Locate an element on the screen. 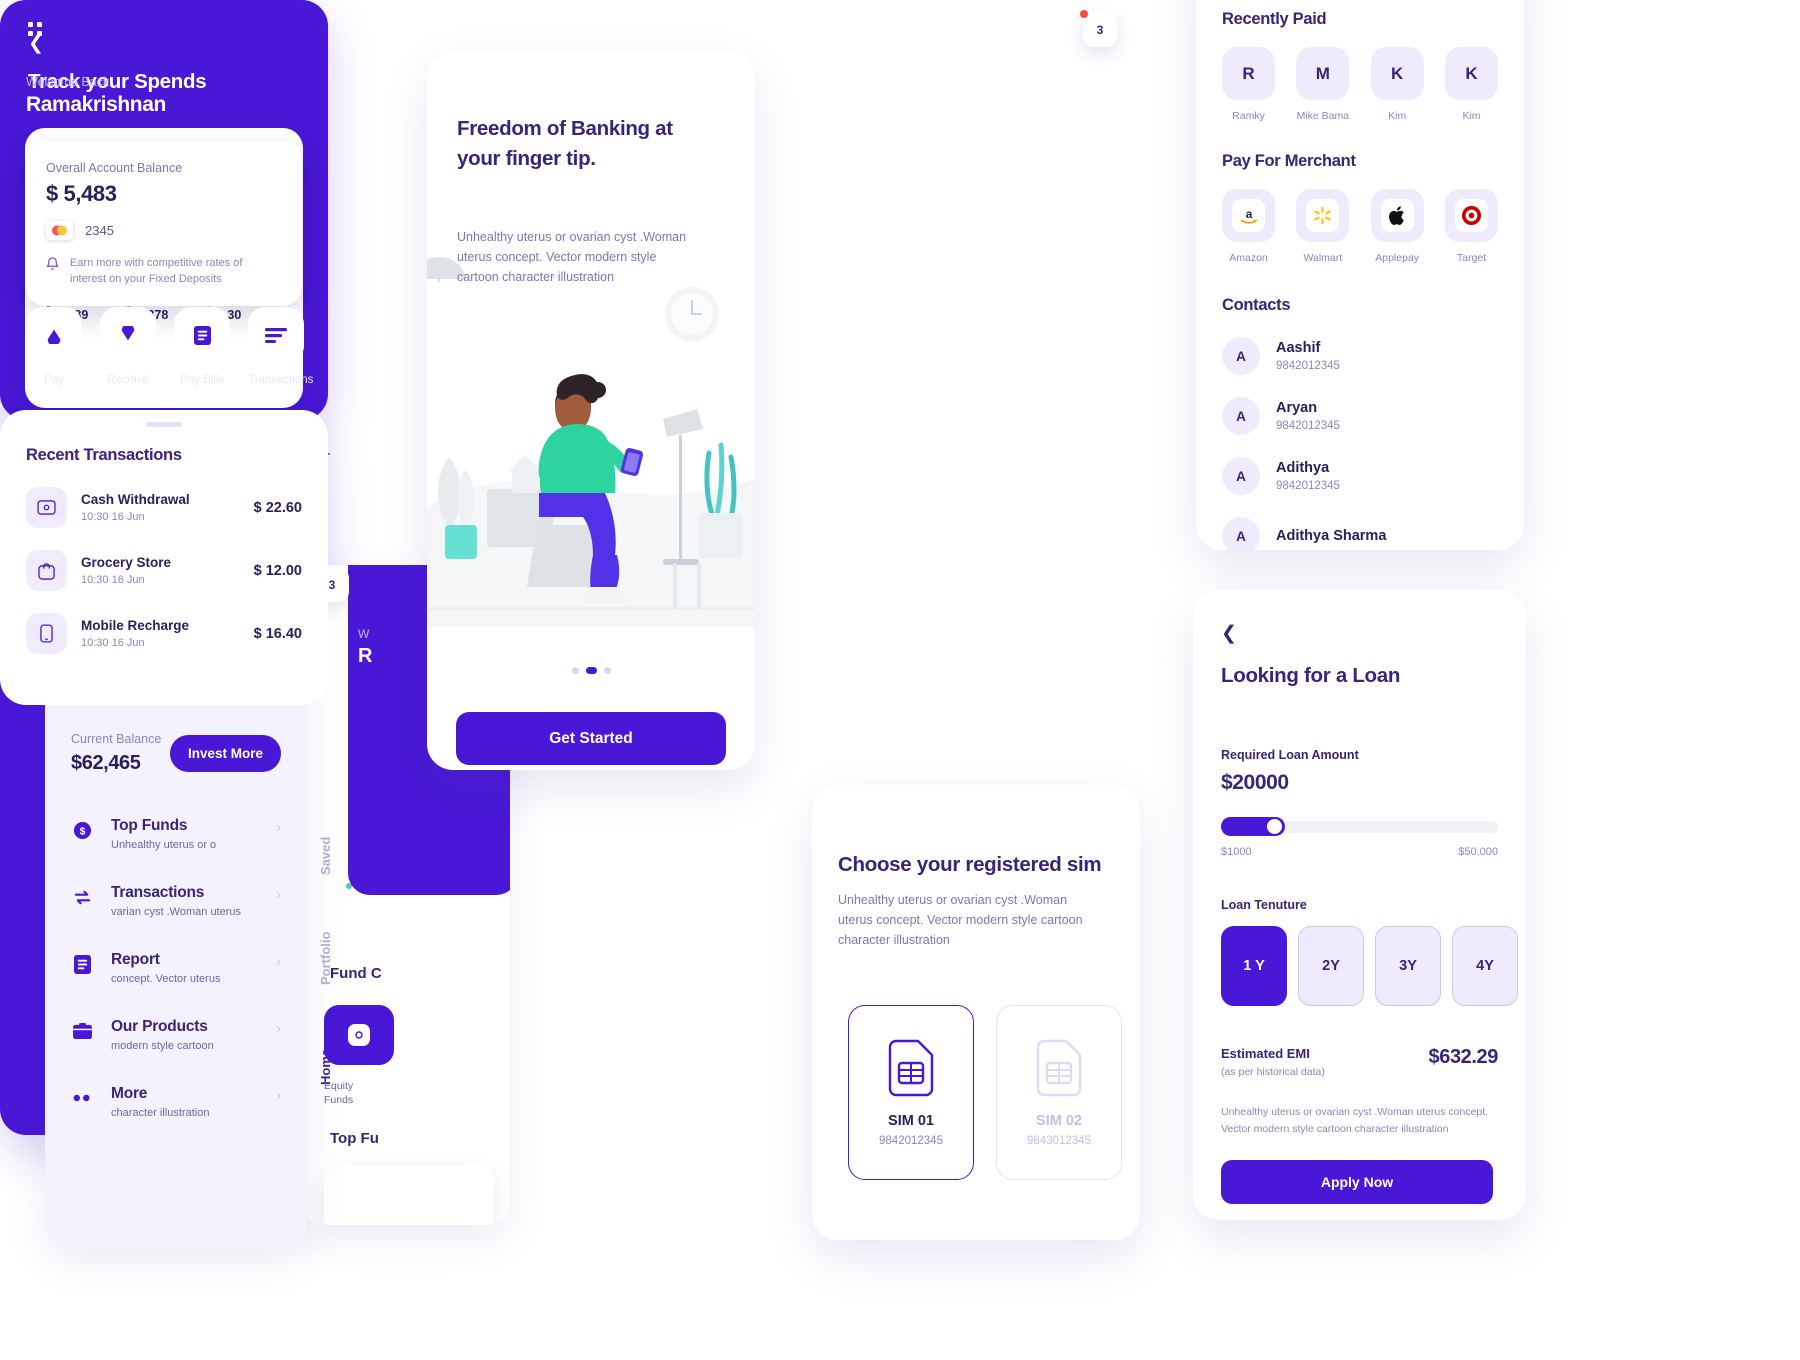  transaction-name: Mobile Recharge is located at coordinates (135, 625).